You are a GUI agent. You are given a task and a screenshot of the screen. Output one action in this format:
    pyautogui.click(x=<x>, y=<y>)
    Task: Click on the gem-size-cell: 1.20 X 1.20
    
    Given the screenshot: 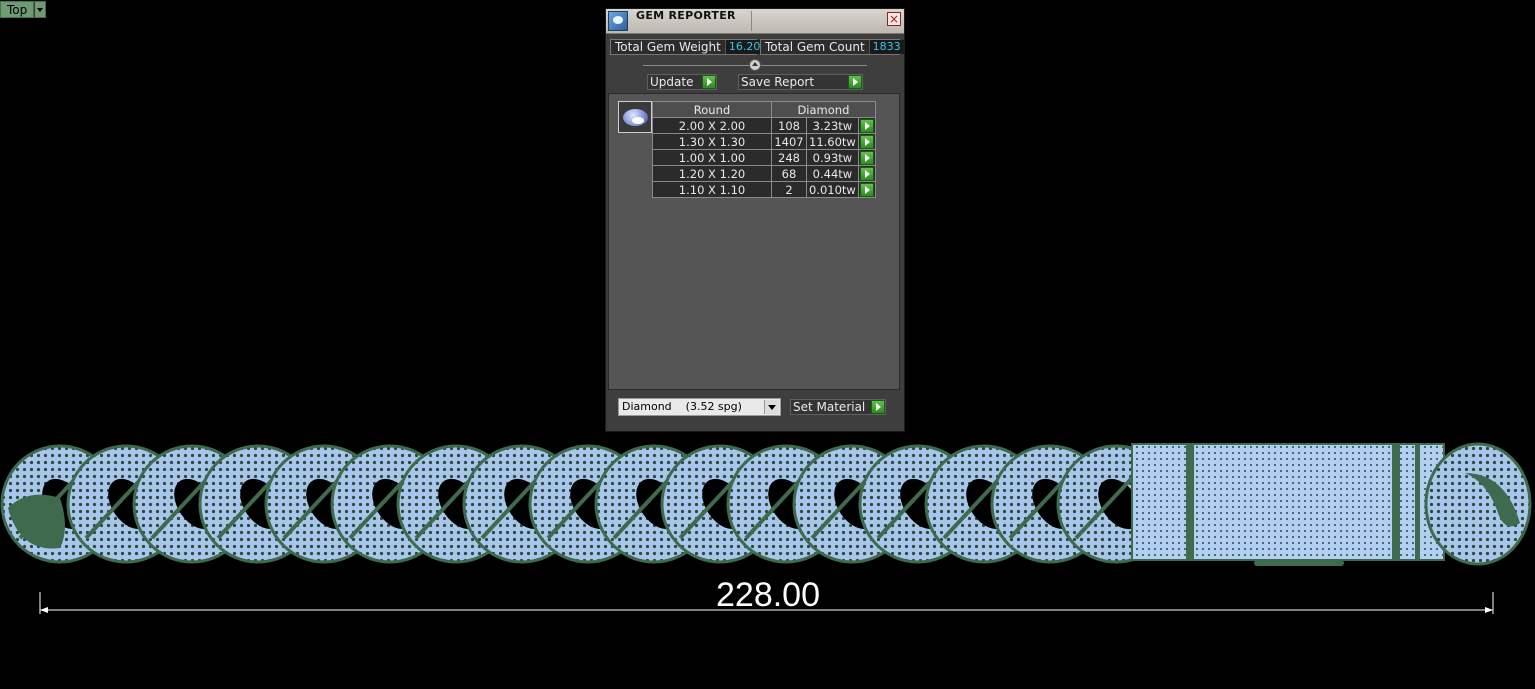 What is the action you would take?
    pyautogui.click(x=712, y=173)
    